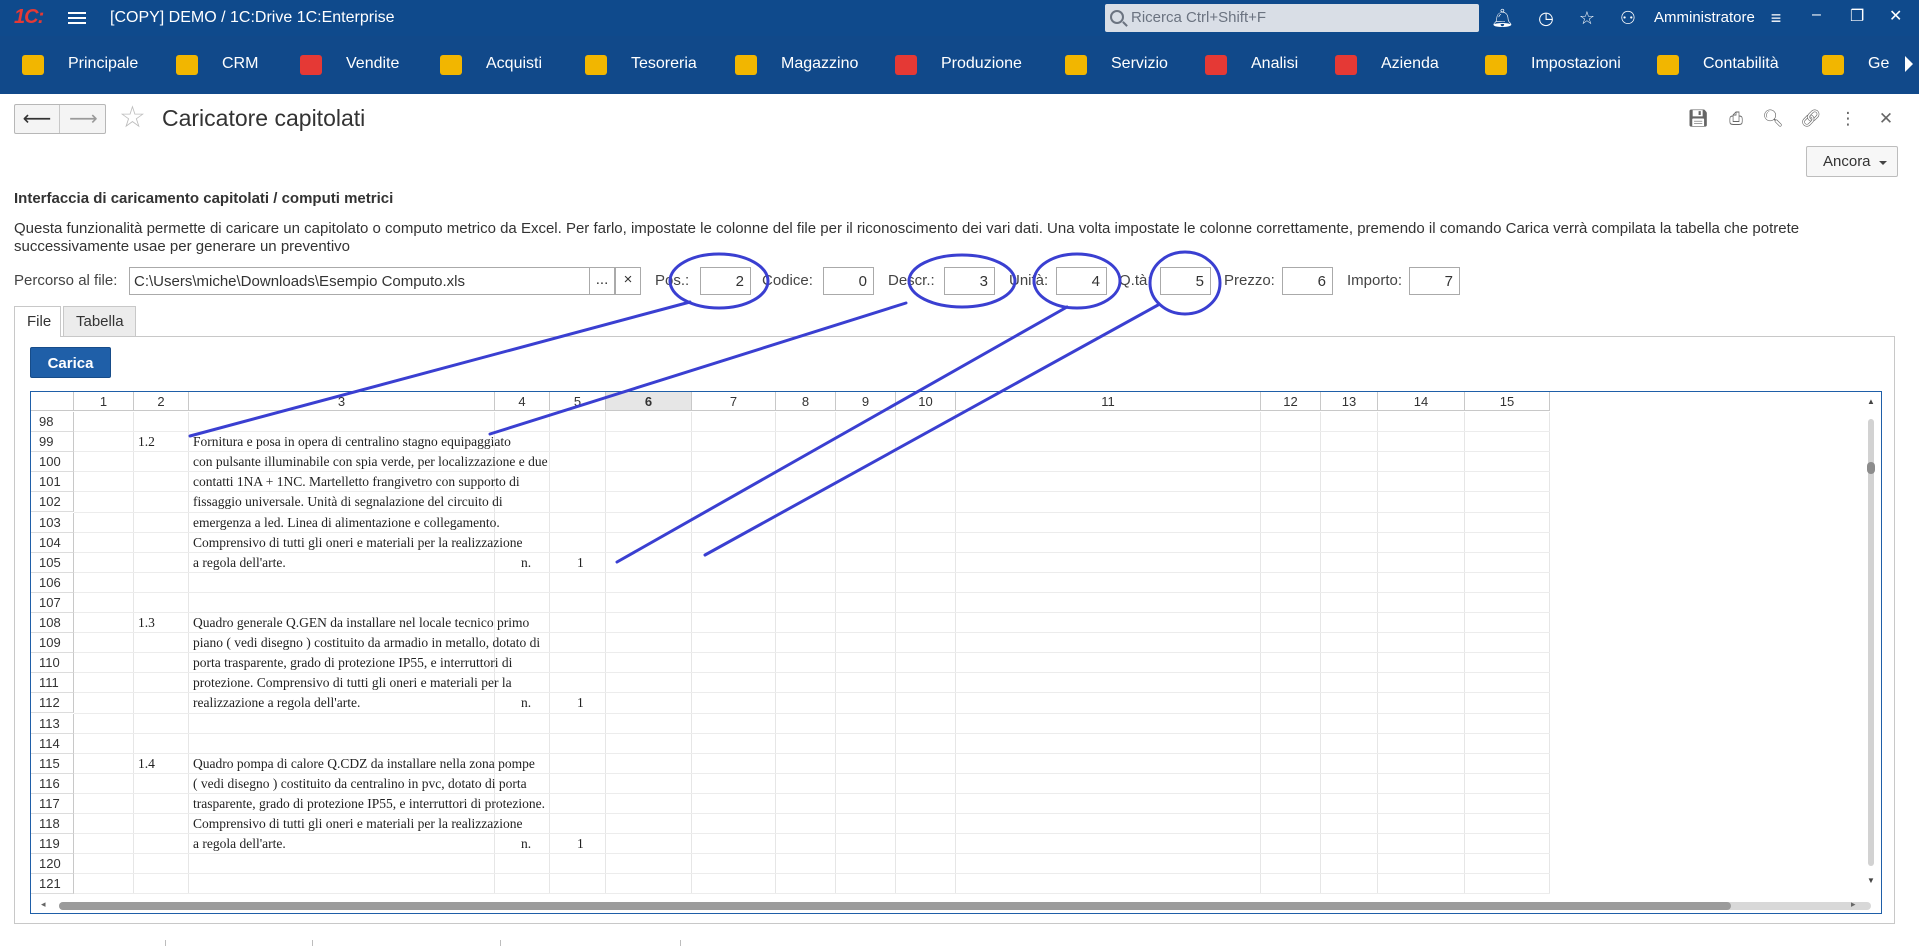 The height and width of the screenshot is (946, 1919). I want to click on column-header: 14, so click(1421, 401).